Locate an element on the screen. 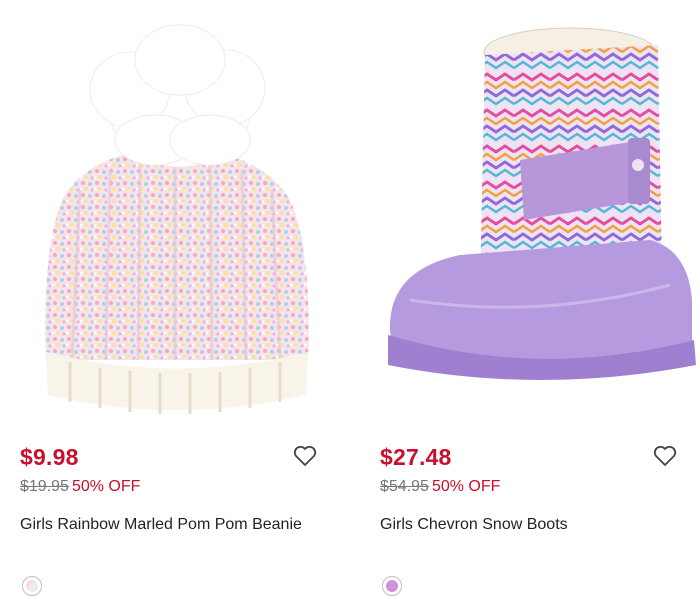 The height and width of the screenshot is (599, 700). sale-price: $27.48 is located at coordinates (416, 457).